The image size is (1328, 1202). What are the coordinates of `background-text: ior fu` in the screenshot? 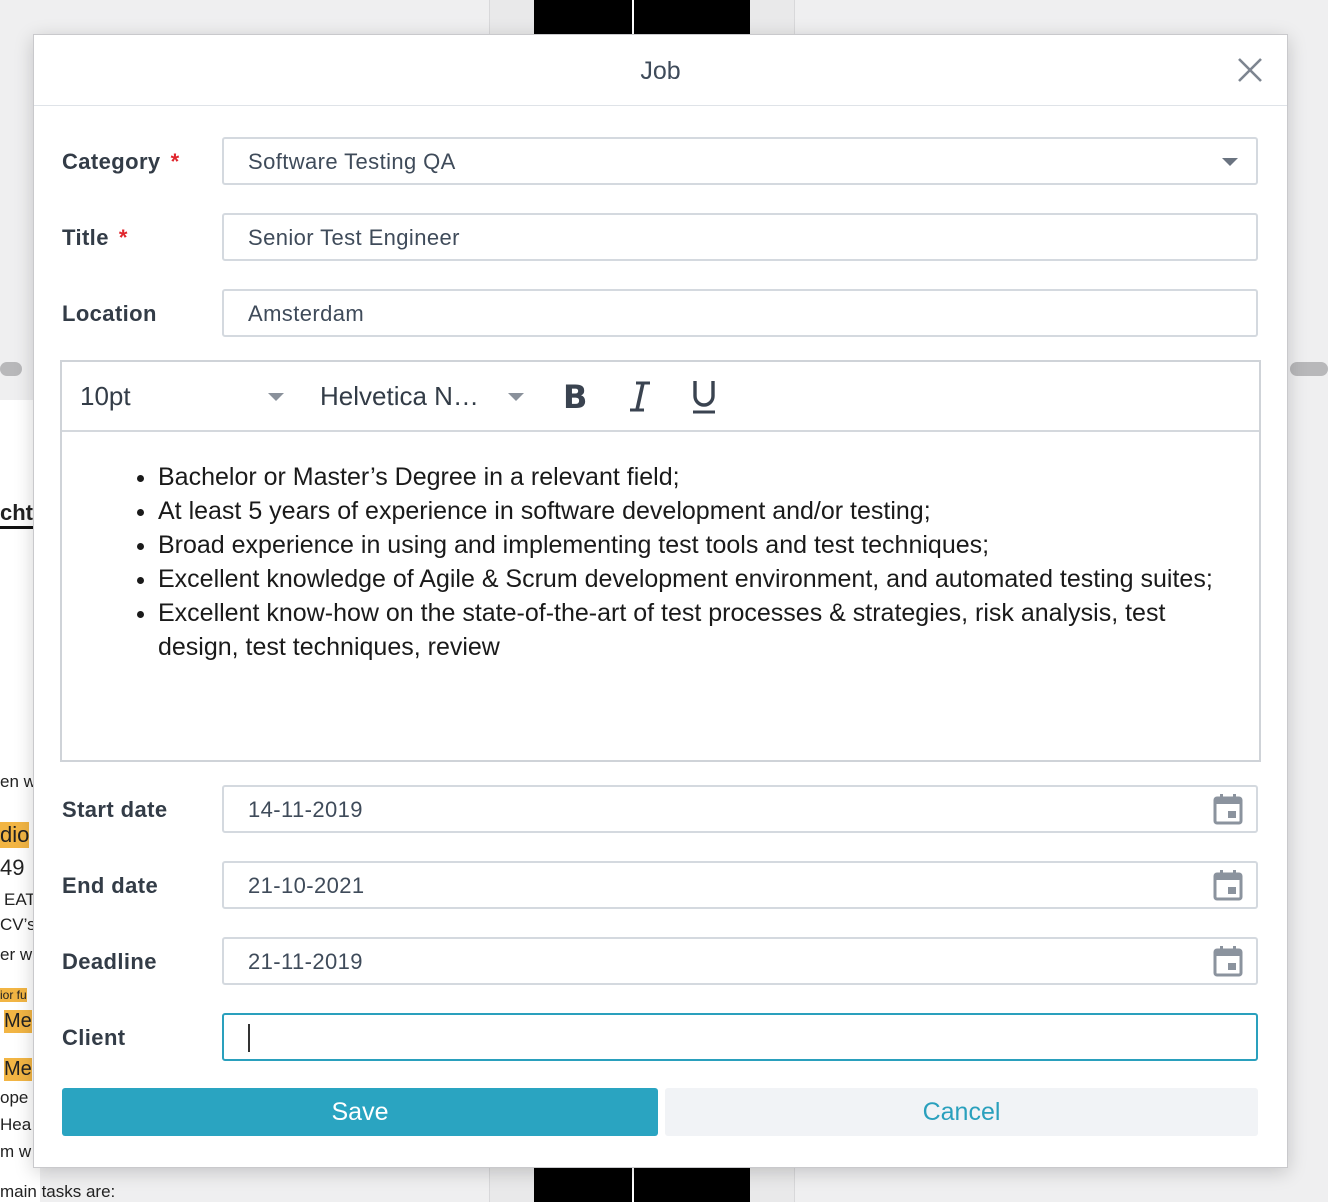 It's located at (13, 995).